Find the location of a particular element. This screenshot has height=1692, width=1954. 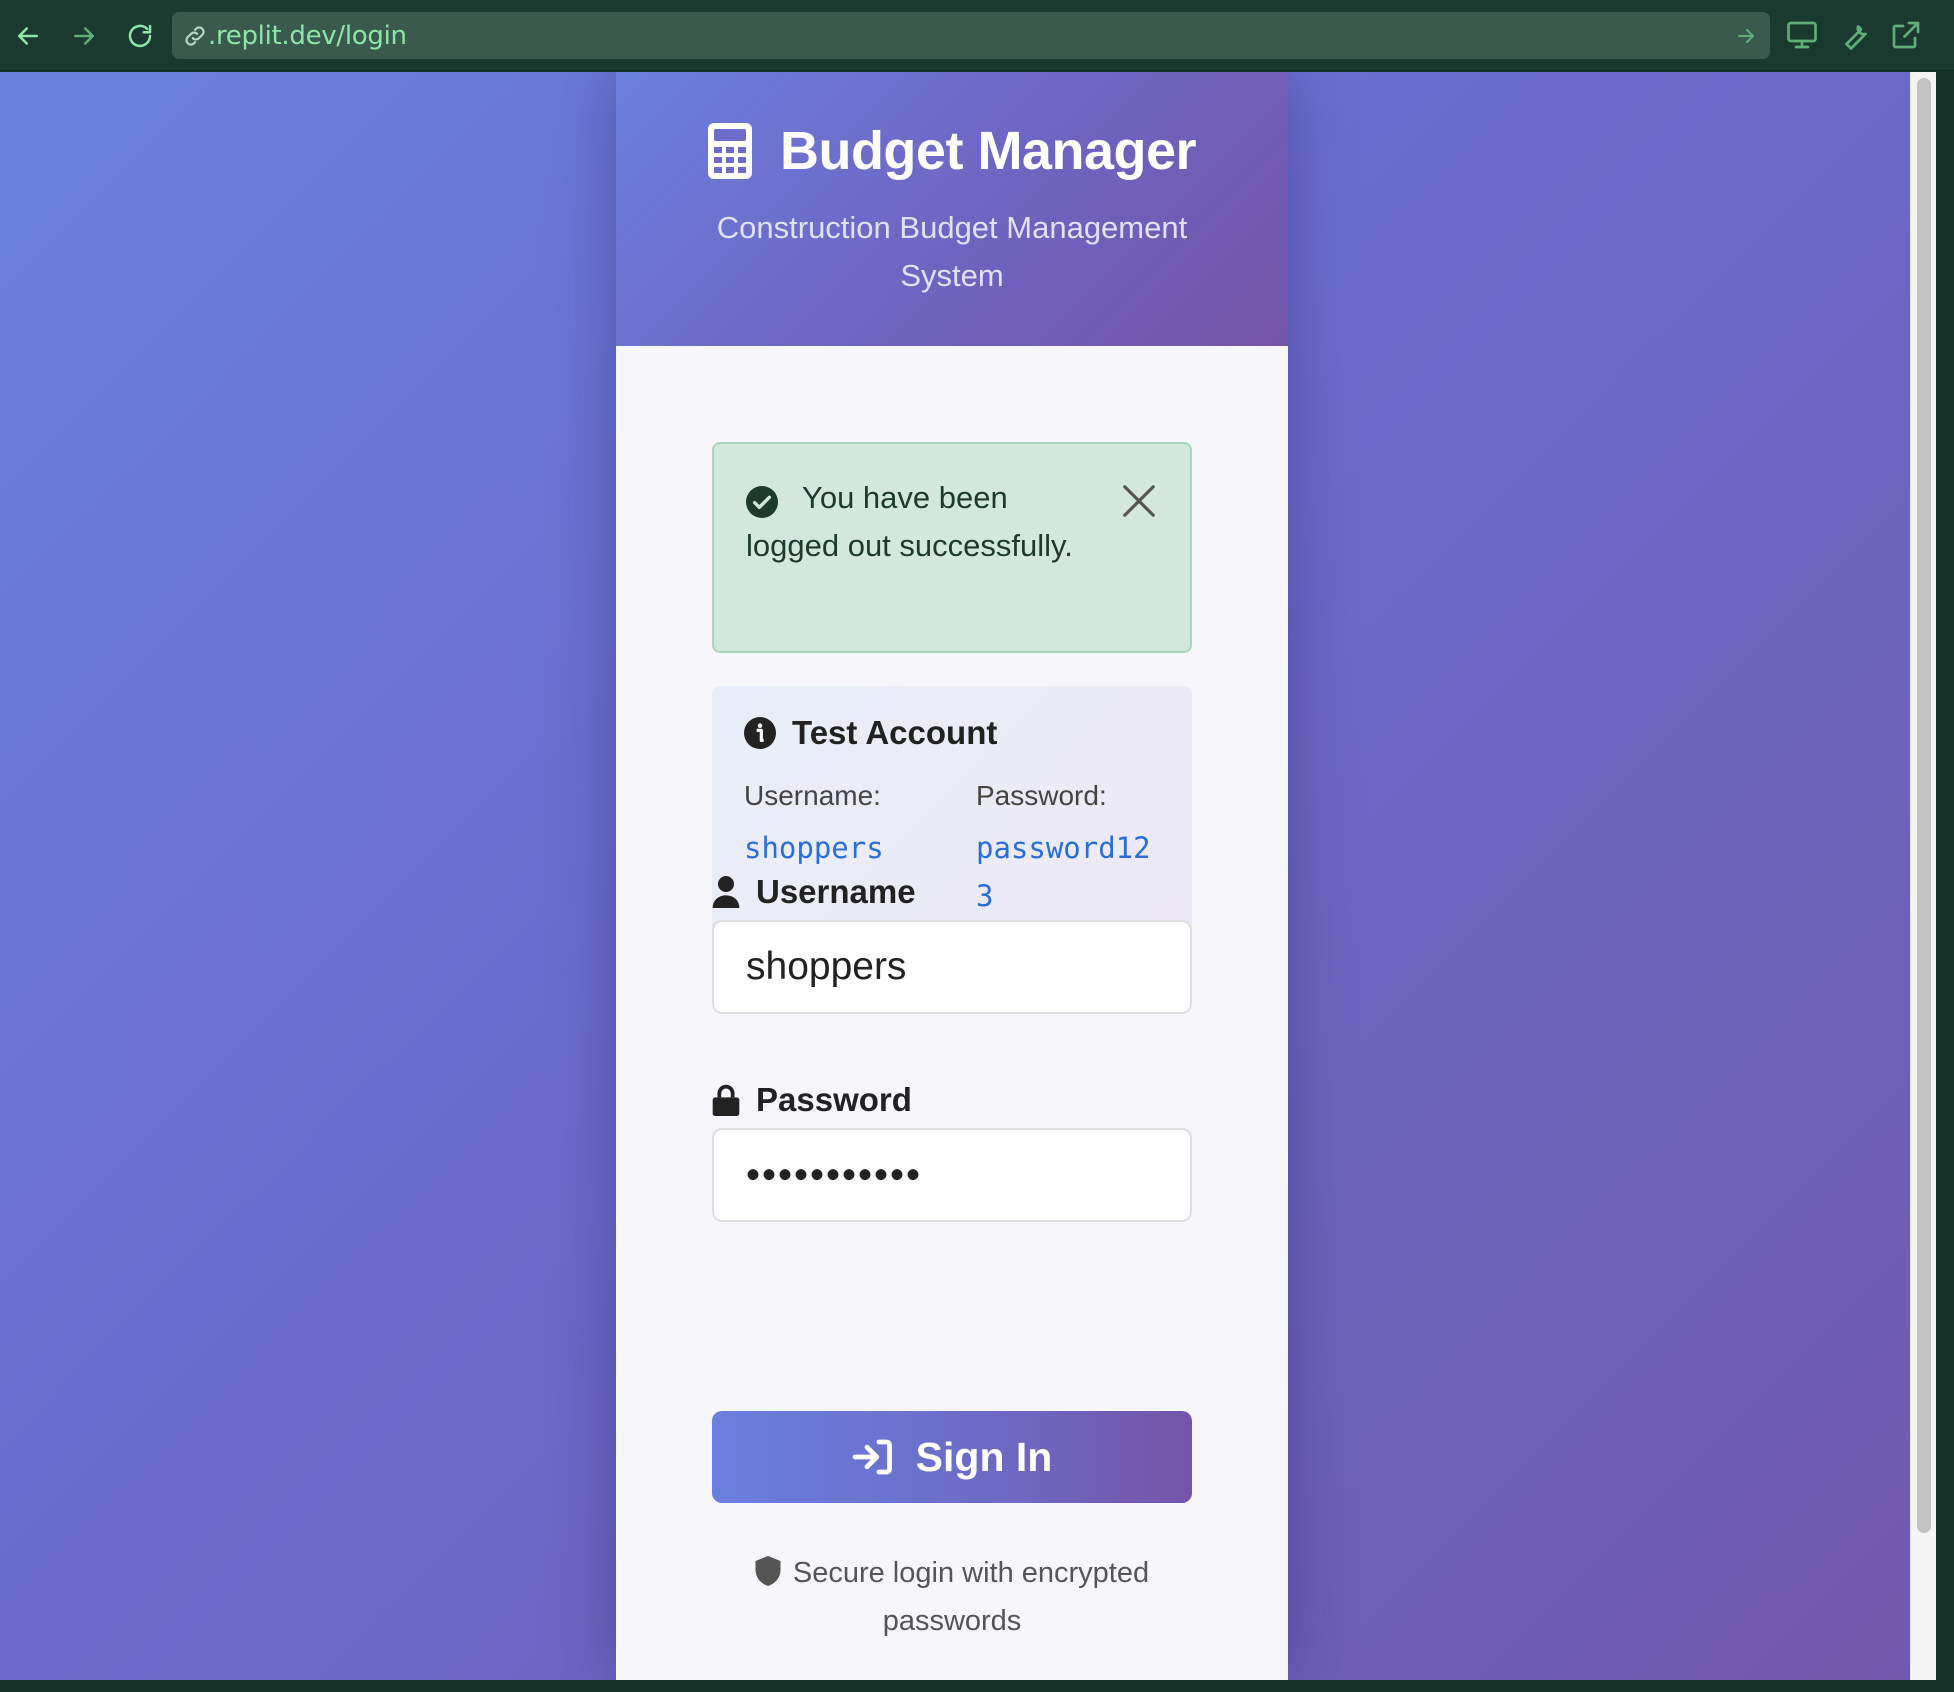

url-text: .replit.dev/login is located at coordinates (307, 36).